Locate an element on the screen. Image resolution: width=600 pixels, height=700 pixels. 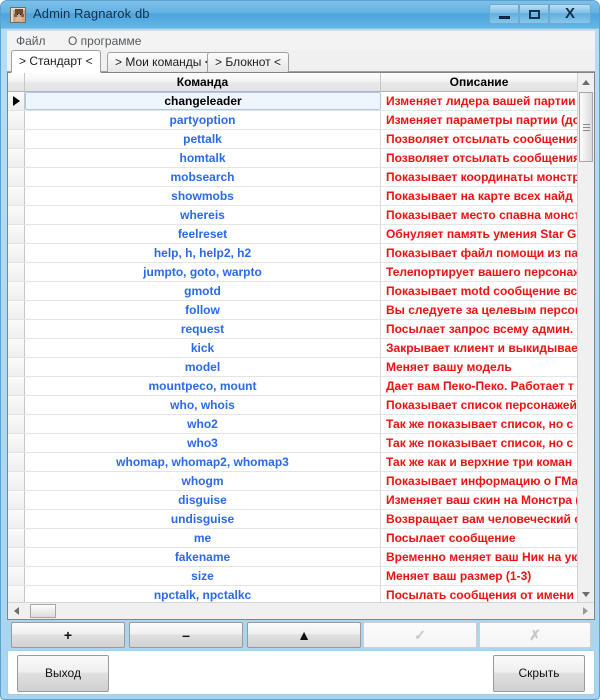
cell-command: help, h, help2, h2 is located at coordinates (203, 253).